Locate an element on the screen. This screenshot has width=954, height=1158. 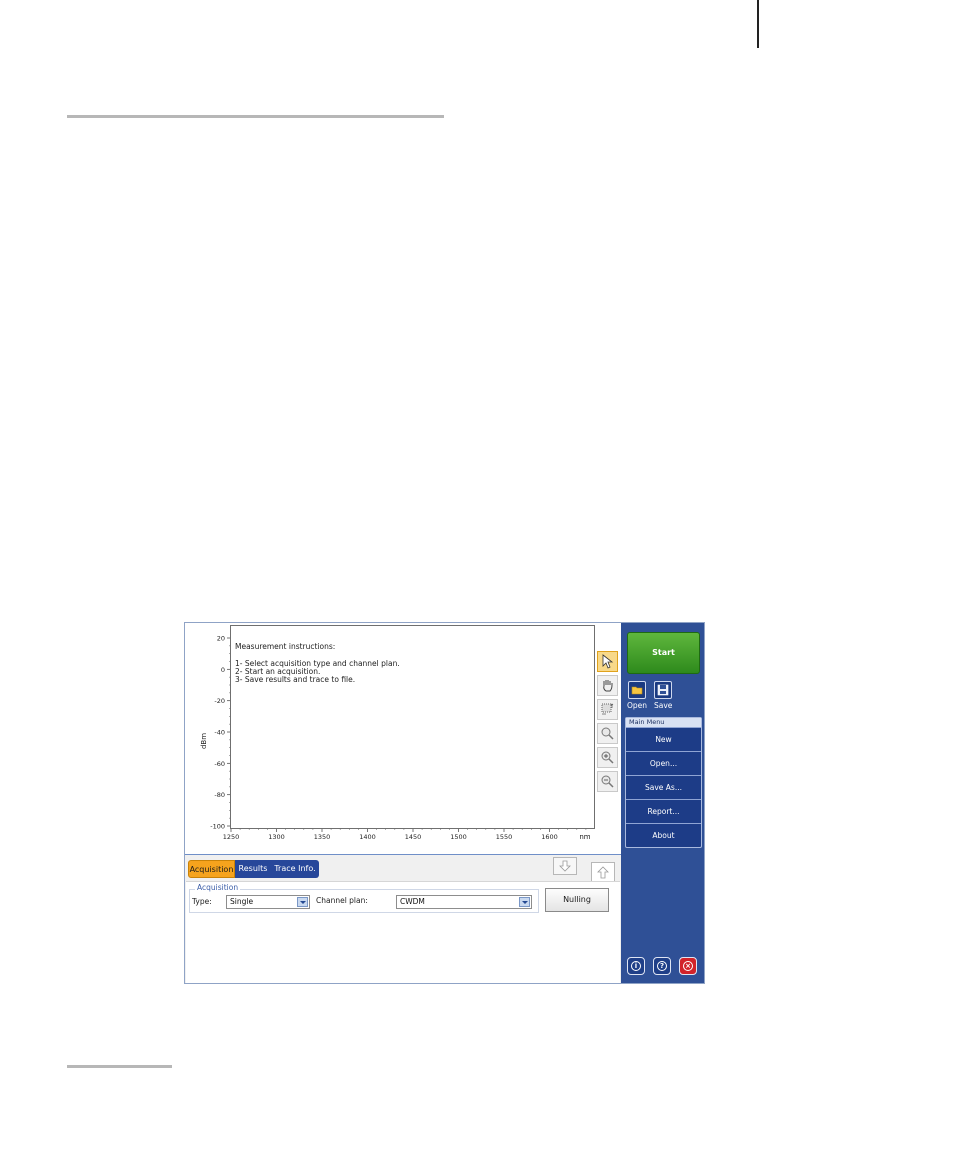
y-tick-label: -20 is located at coordinates (219, 701).